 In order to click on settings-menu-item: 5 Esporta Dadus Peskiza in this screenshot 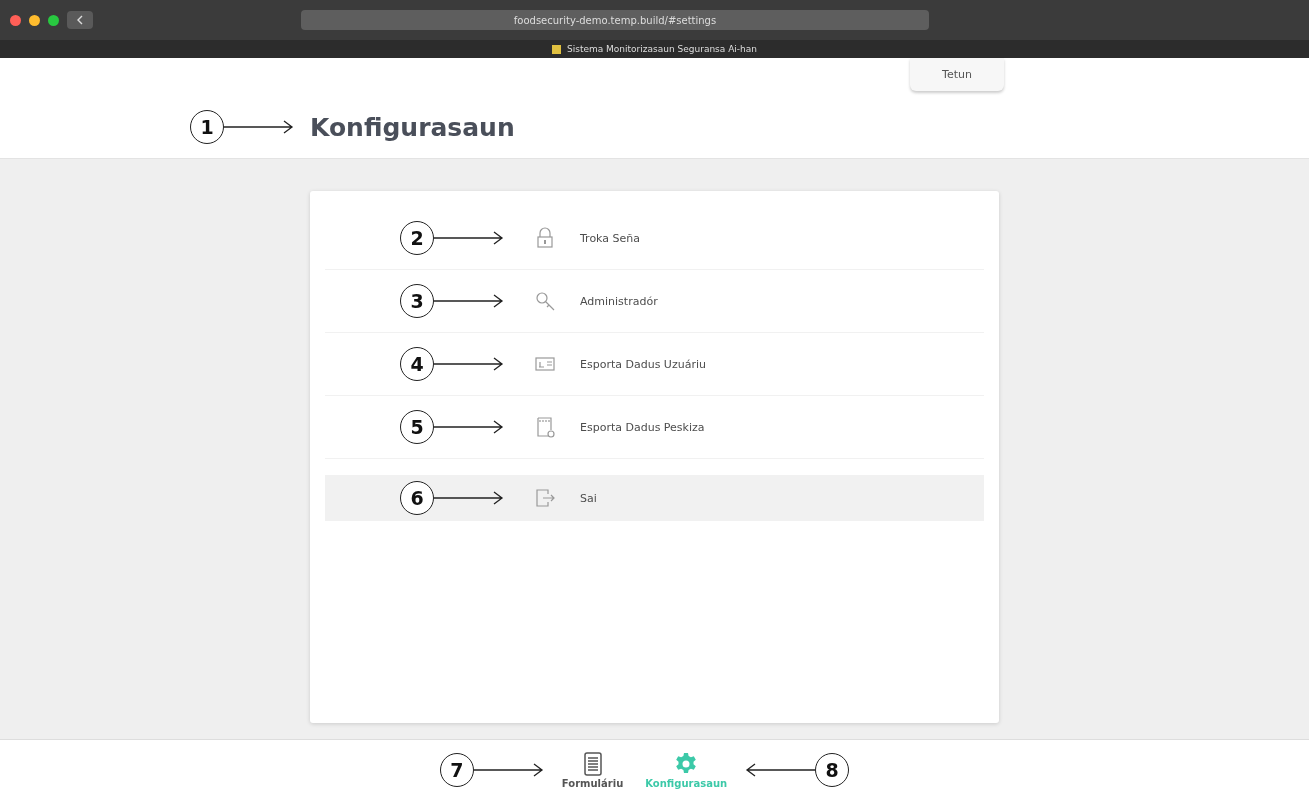, I will do `click(654, 427)`.